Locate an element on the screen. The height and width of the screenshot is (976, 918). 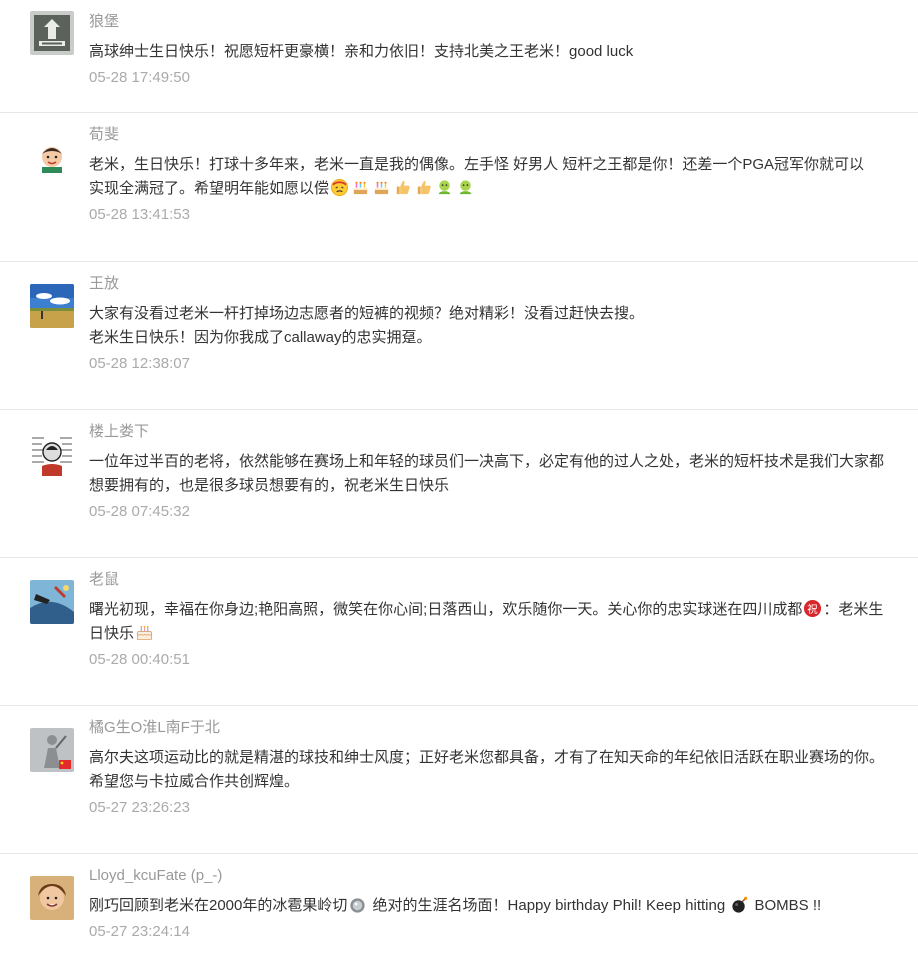
comment-author: 荀斐 is located at coordinates (104, 135).